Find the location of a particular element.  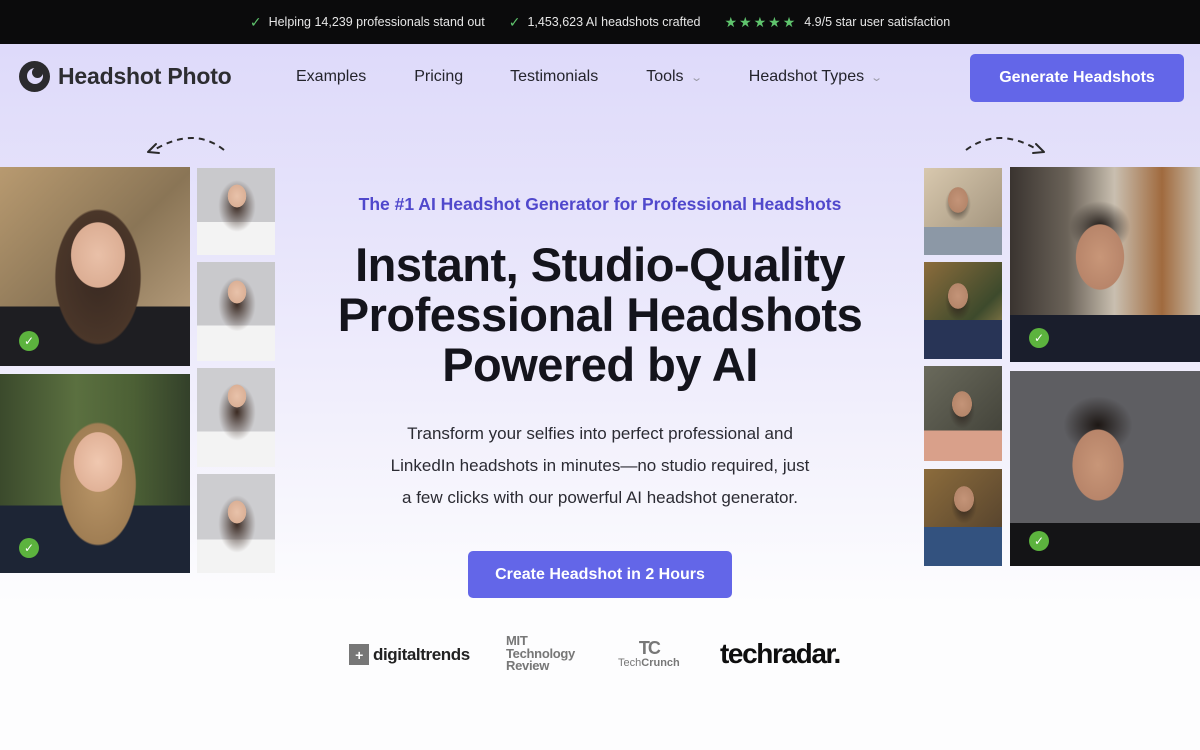

press-logo-text: digitaltrends is located at coordinates (421, 654).